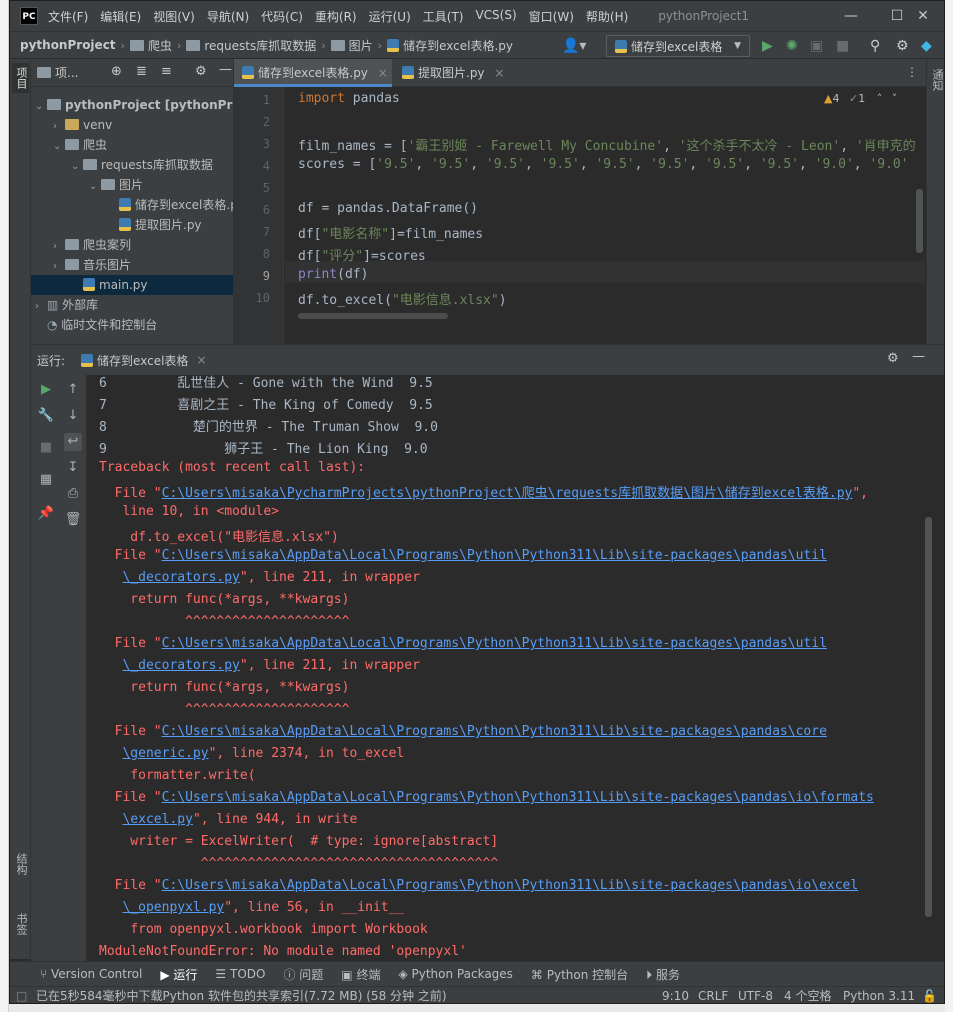 The image size is (953, 1012). What do you see at coordinates (132, 325) in the screenshot?
I see `tree-item: ◔ 临时文件和控制台` at bounding box center [132, 325].